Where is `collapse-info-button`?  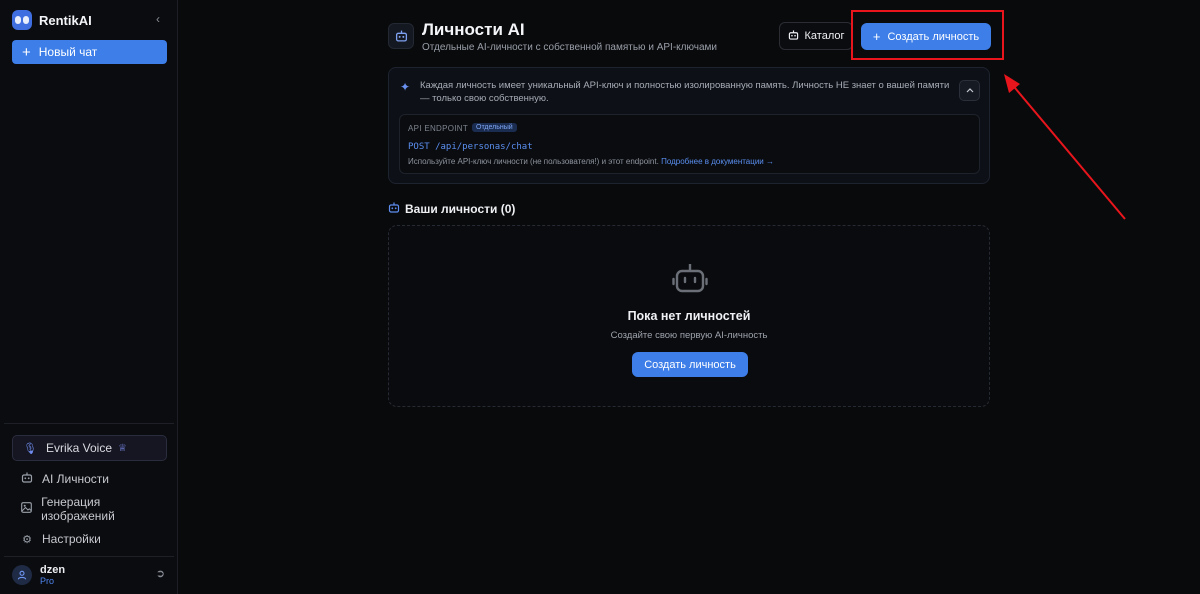 collapse-info-button is located at coordinates (969, 90).